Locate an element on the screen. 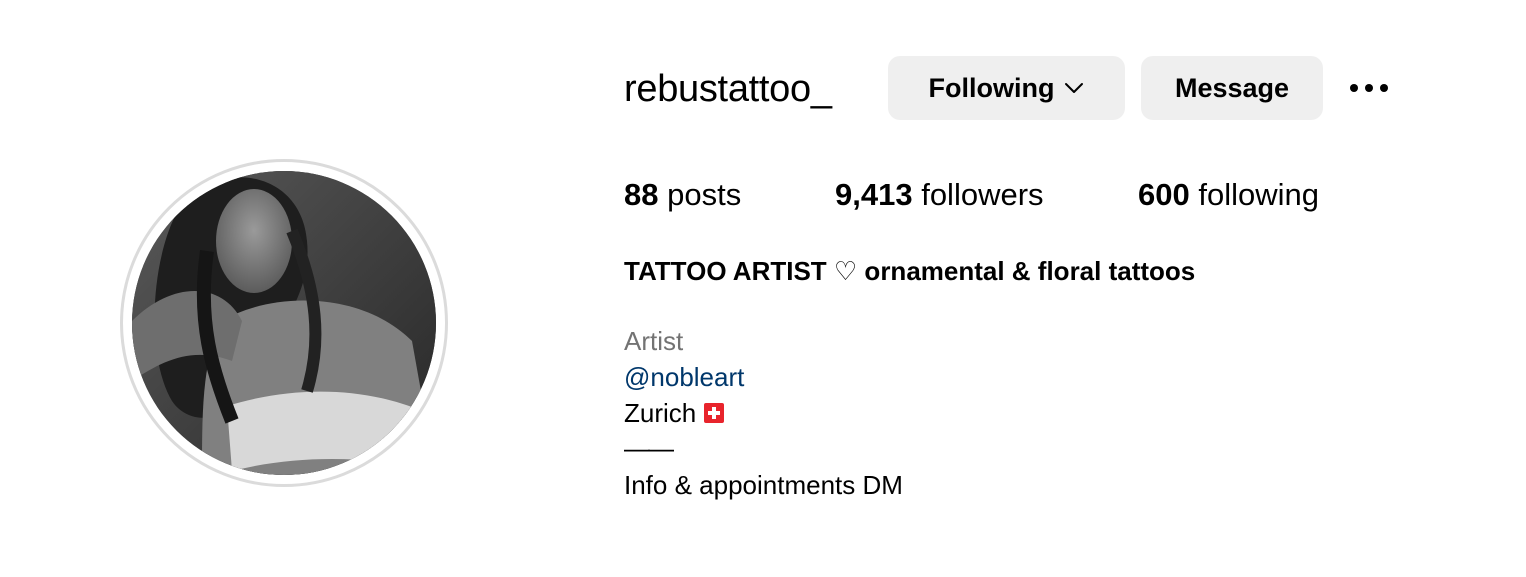  profile-category: Artist is located at coordinates (654, 341).